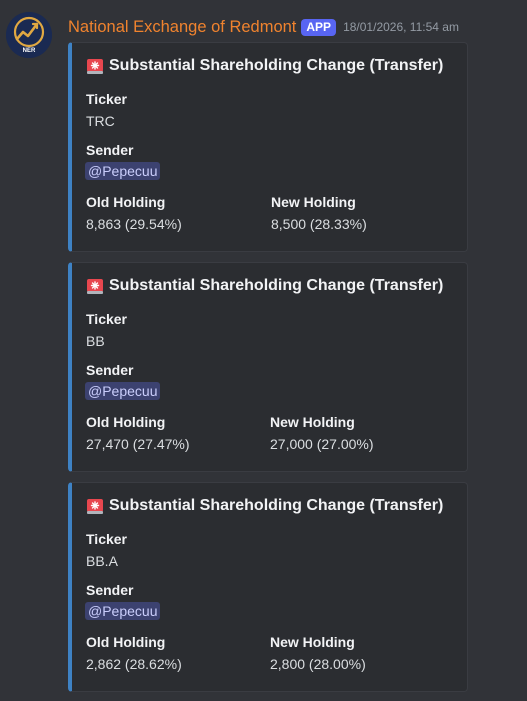  What do you see at coordinates (95, 341) in the screenshot?
I see `ticker-value: BB` at bounding box center [95, 341].